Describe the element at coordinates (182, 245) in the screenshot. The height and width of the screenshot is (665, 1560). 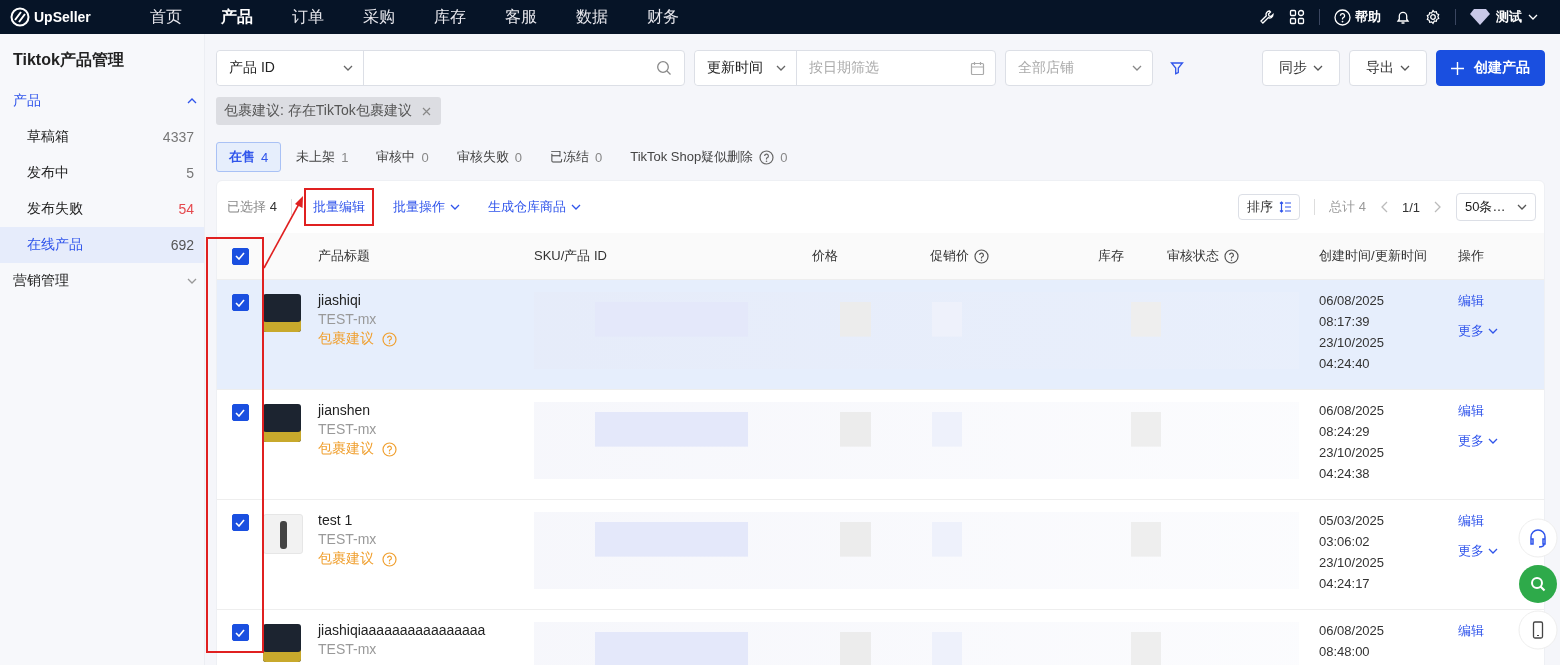
I see `item-count: 692` at that location.